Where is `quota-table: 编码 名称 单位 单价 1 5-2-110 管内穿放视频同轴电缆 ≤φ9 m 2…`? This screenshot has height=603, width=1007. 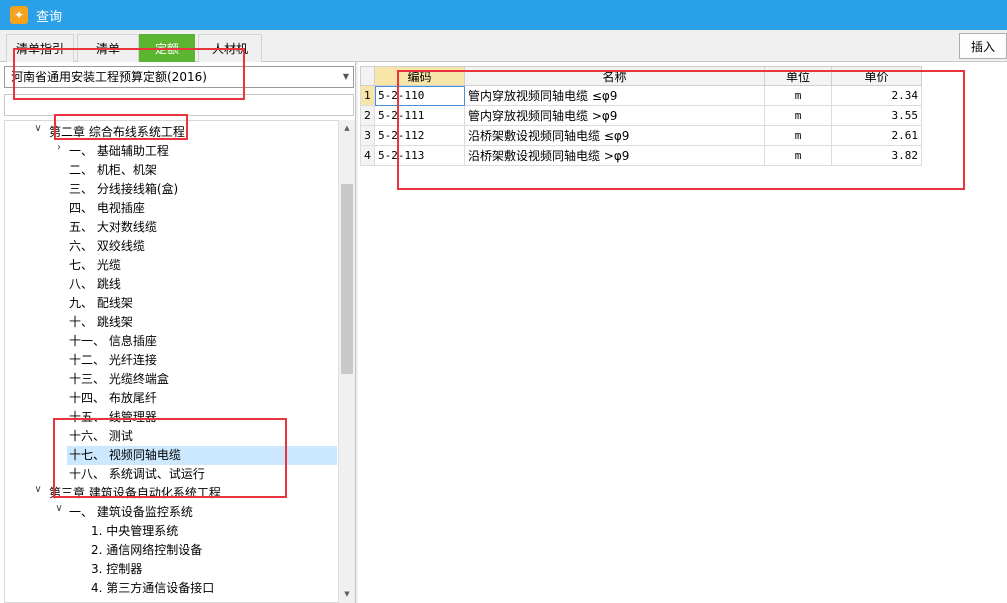
quota-table: 编码 名称 单位 单价 1 5-2-110 管内穿放视频同轴电缆 ≤φ9 m 2… is located at coordinates (641, 116).